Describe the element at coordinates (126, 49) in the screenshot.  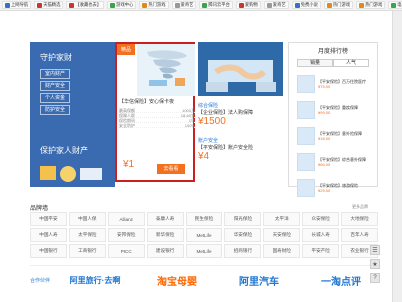
I see `feature-badge: 精品` at that location.